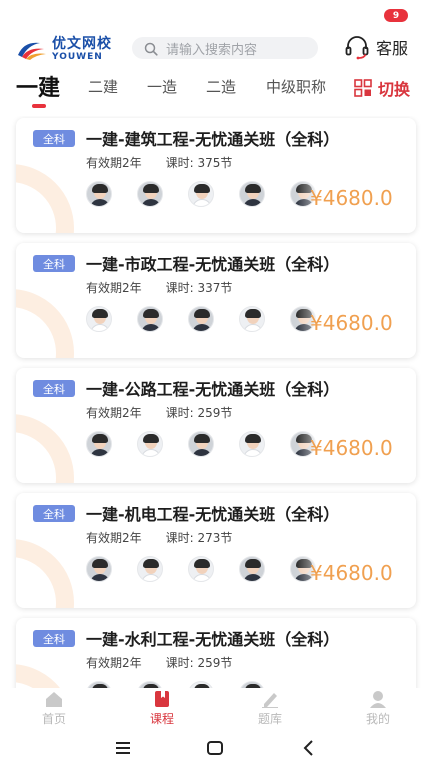 The width and height of the screenshot is (432, 768). Describe the element at coordinates (221, 86) in the screenshot. I see `tab-erzao: 二造` at that location.